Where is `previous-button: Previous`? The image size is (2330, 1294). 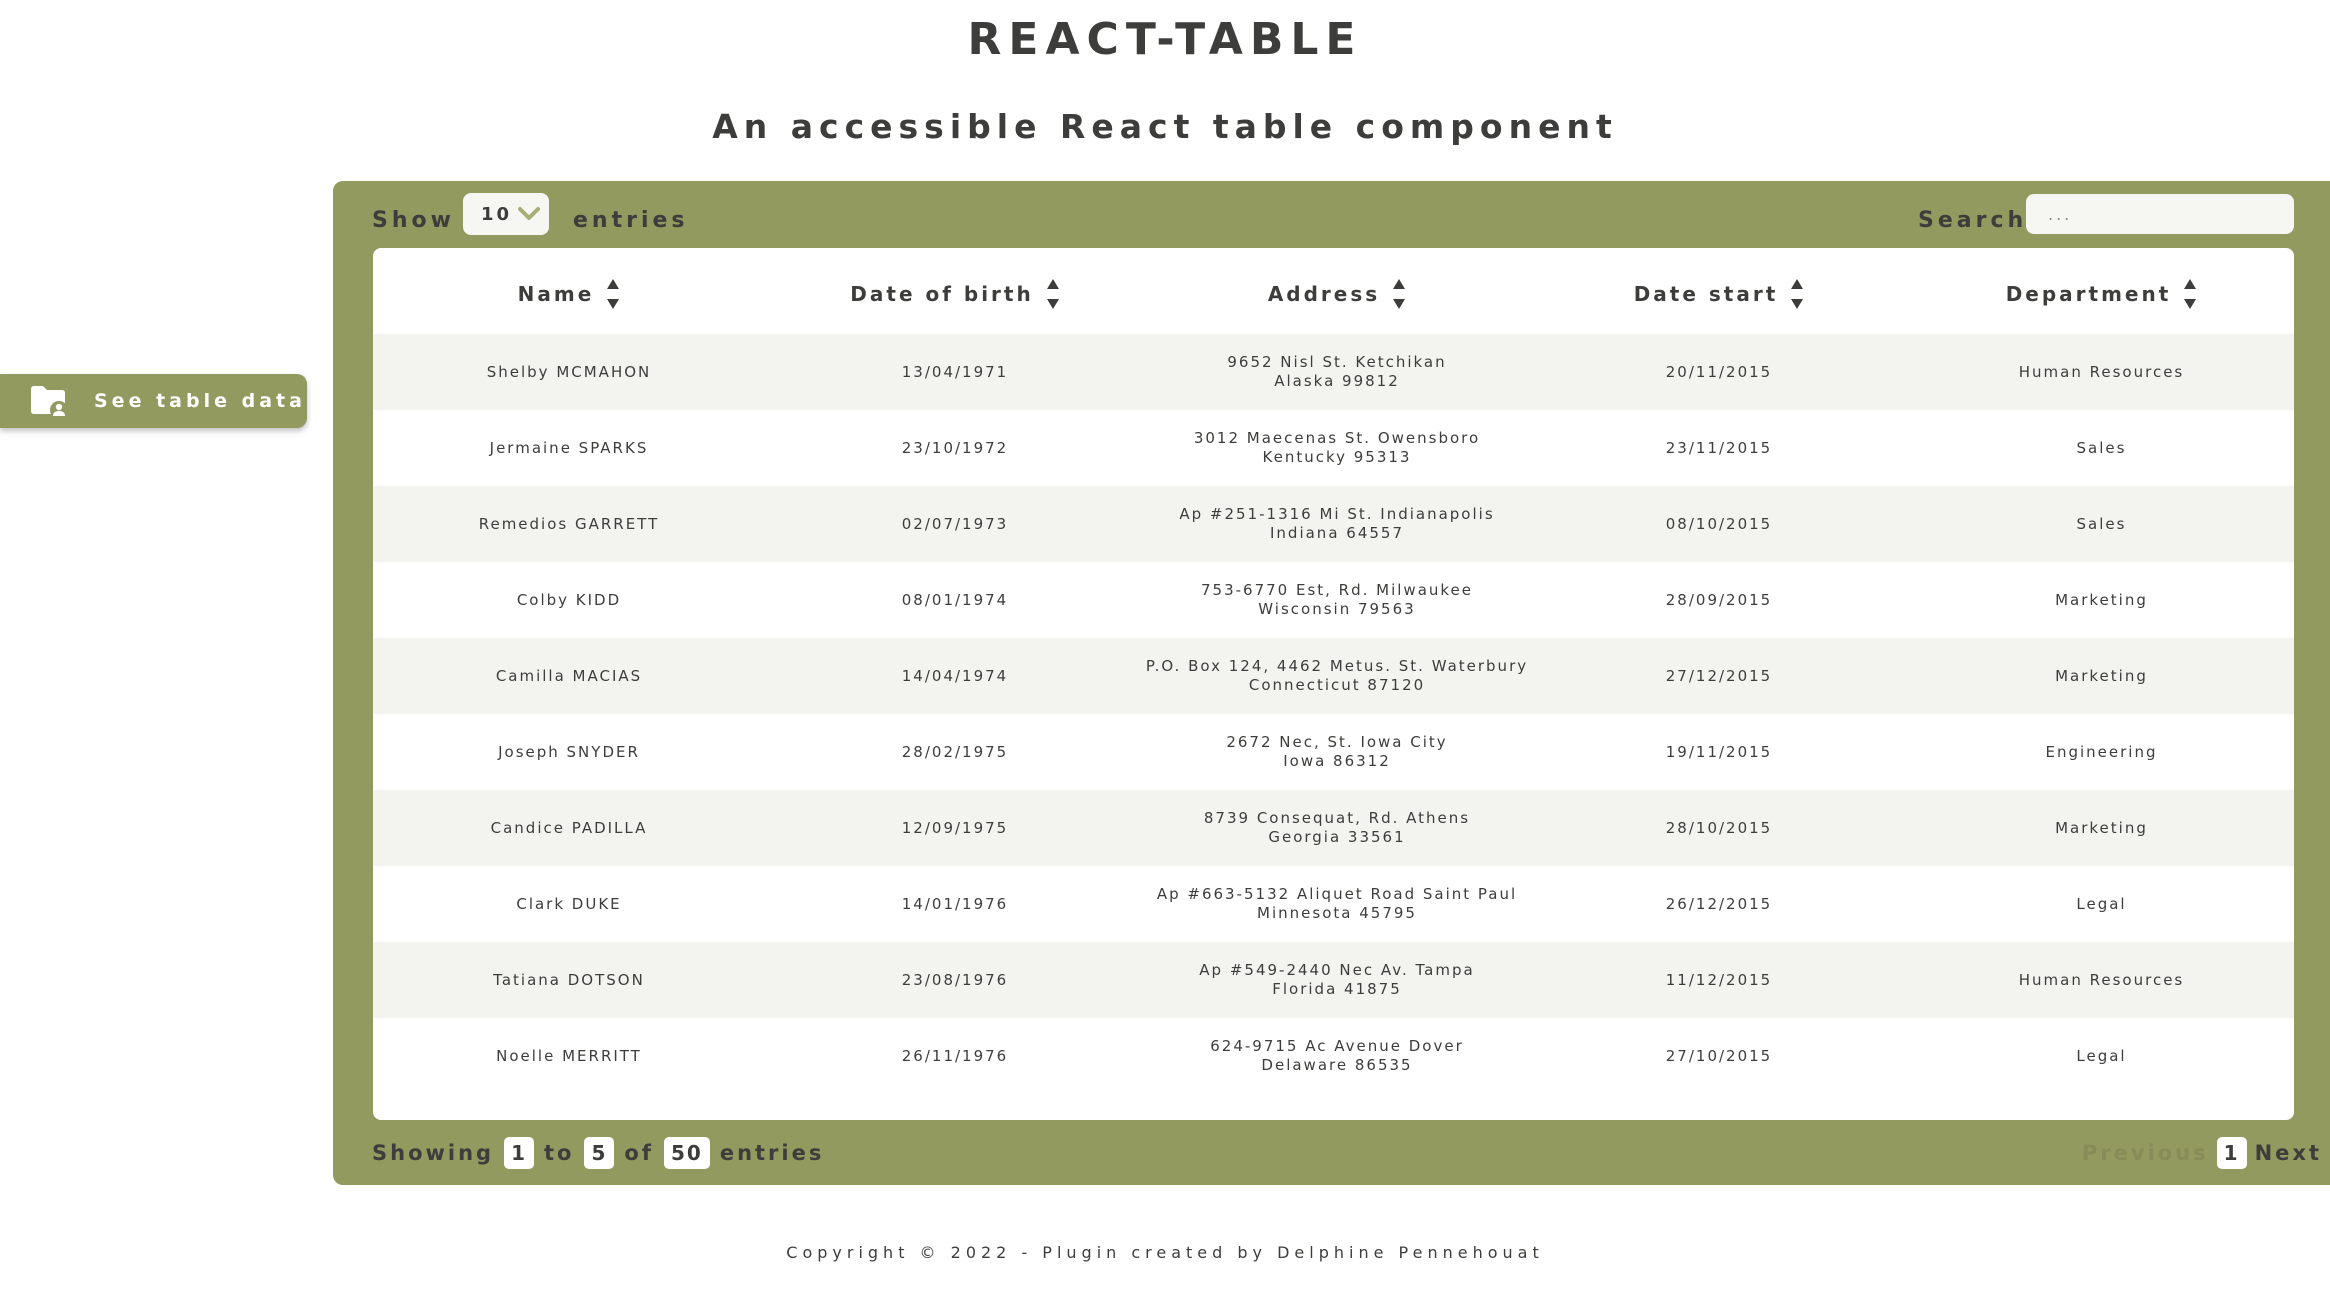 previous-button: Previous is located at coordinates (2145, 1153).